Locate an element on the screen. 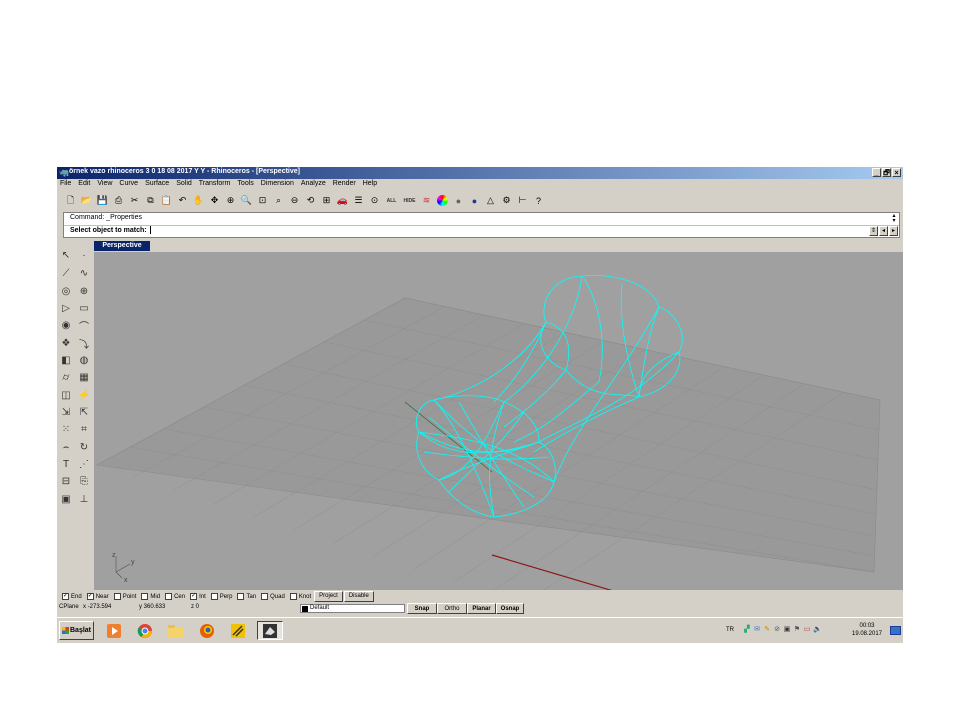 The height and width of the screenshot is (720, 960). fillet-icon: ⌢ is located at coordinates (66, 447).